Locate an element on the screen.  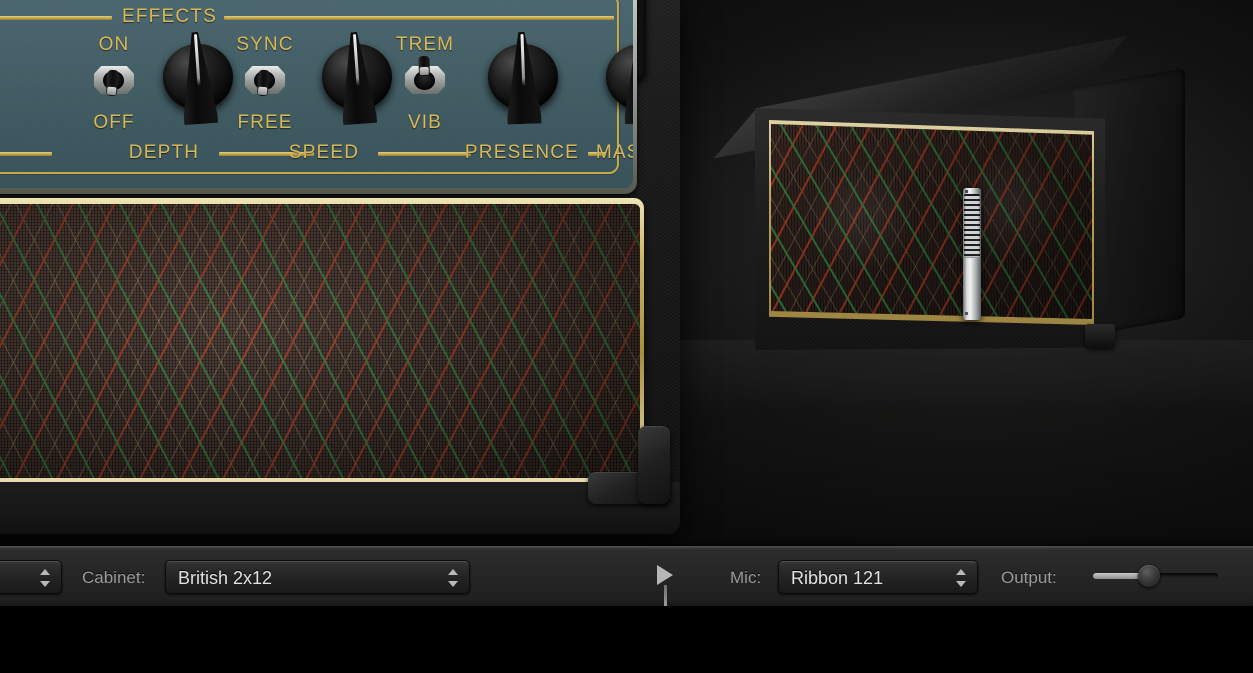
cabinet-value: British 2x12 is located at coordinates (225, 578).